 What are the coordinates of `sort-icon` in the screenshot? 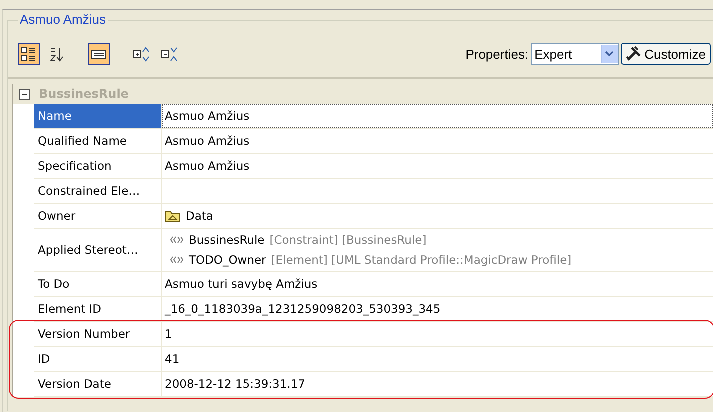 It's located at (57, 54).